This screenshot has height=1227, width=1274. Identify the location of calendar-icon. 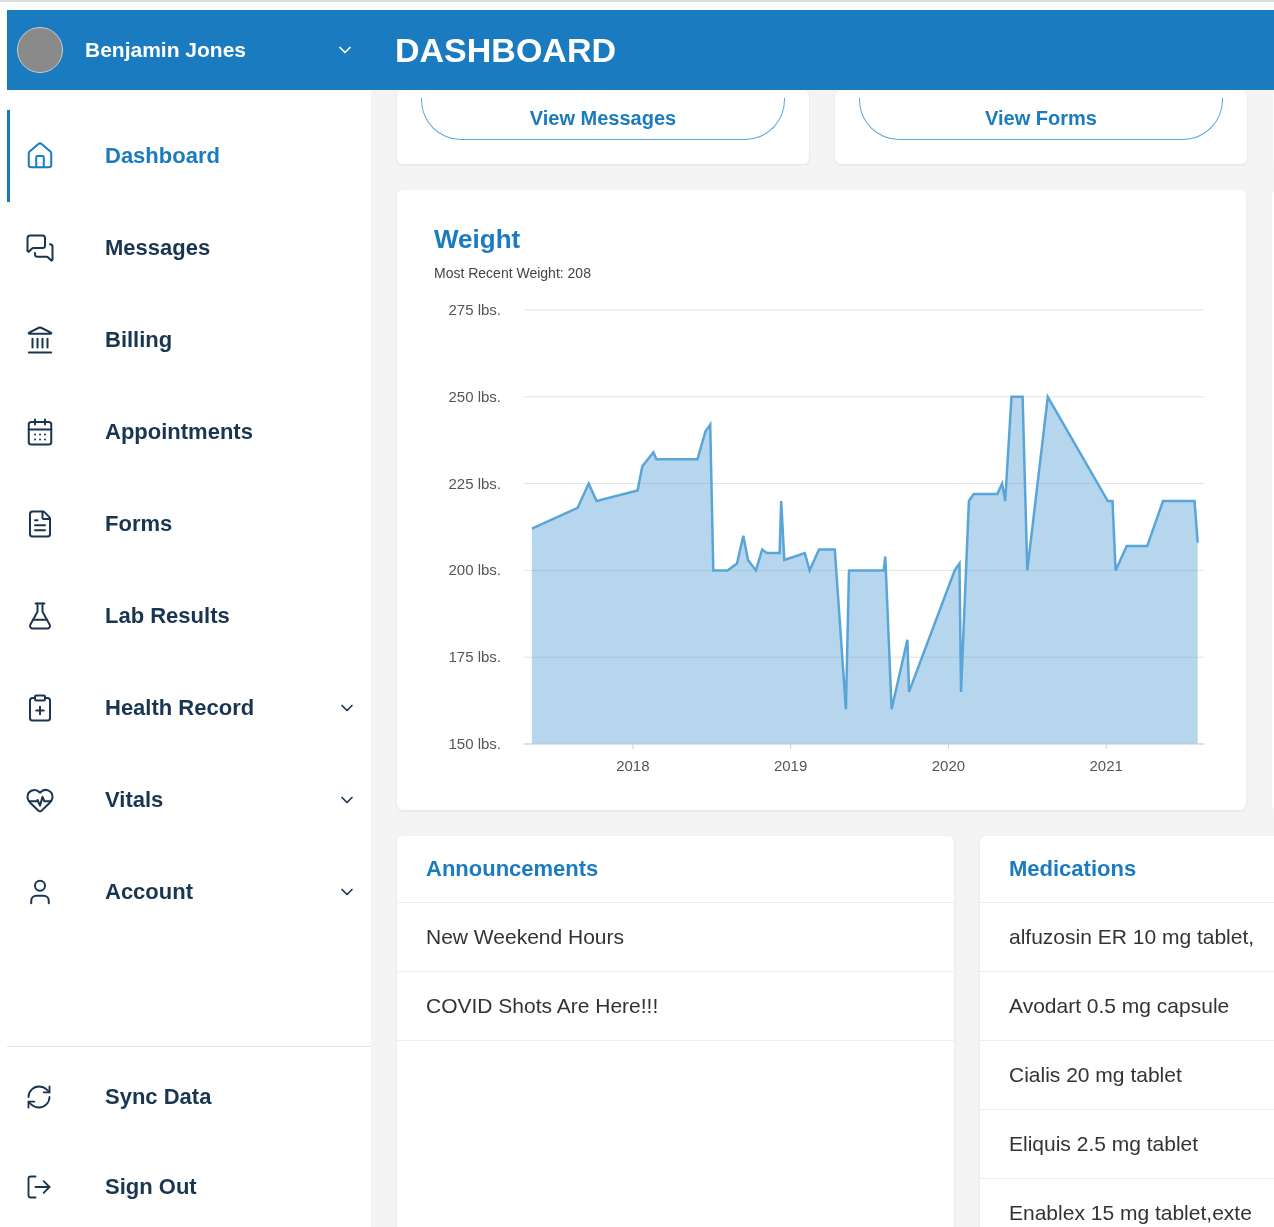
(40, 432).